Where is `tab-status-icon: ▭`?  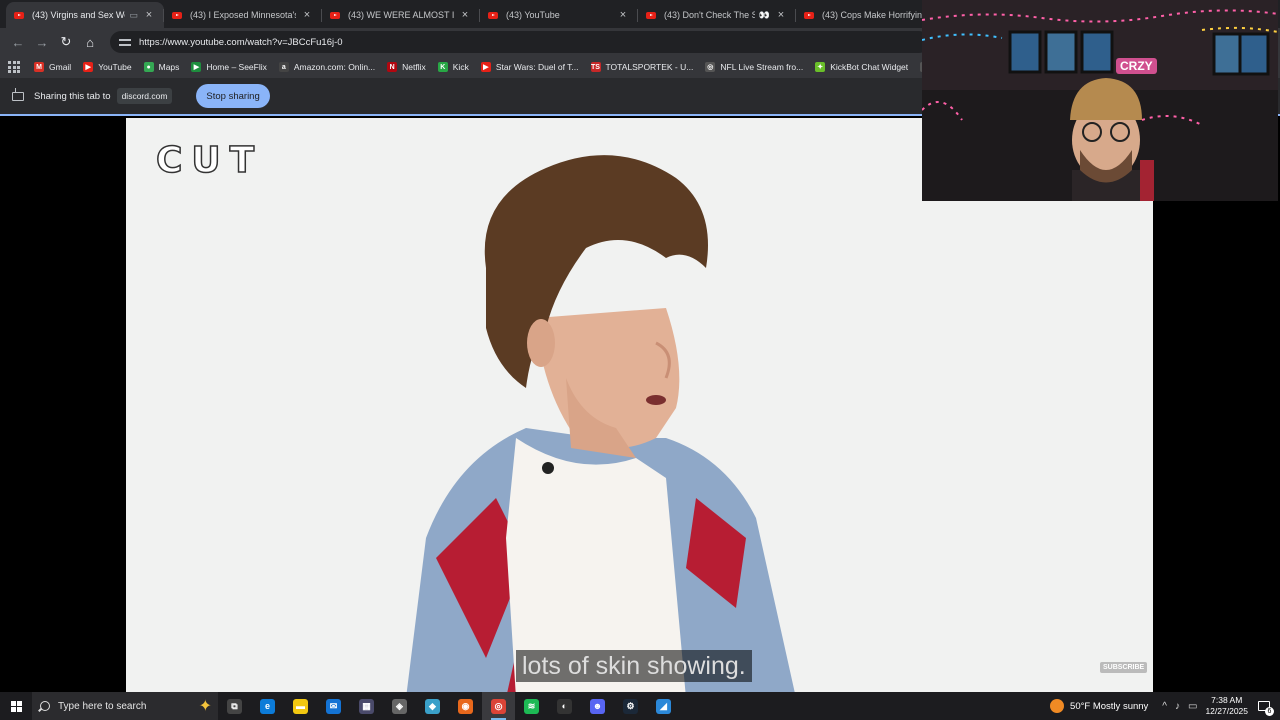 tab-status-icon: ▭ is located at coordinates (133, 14).